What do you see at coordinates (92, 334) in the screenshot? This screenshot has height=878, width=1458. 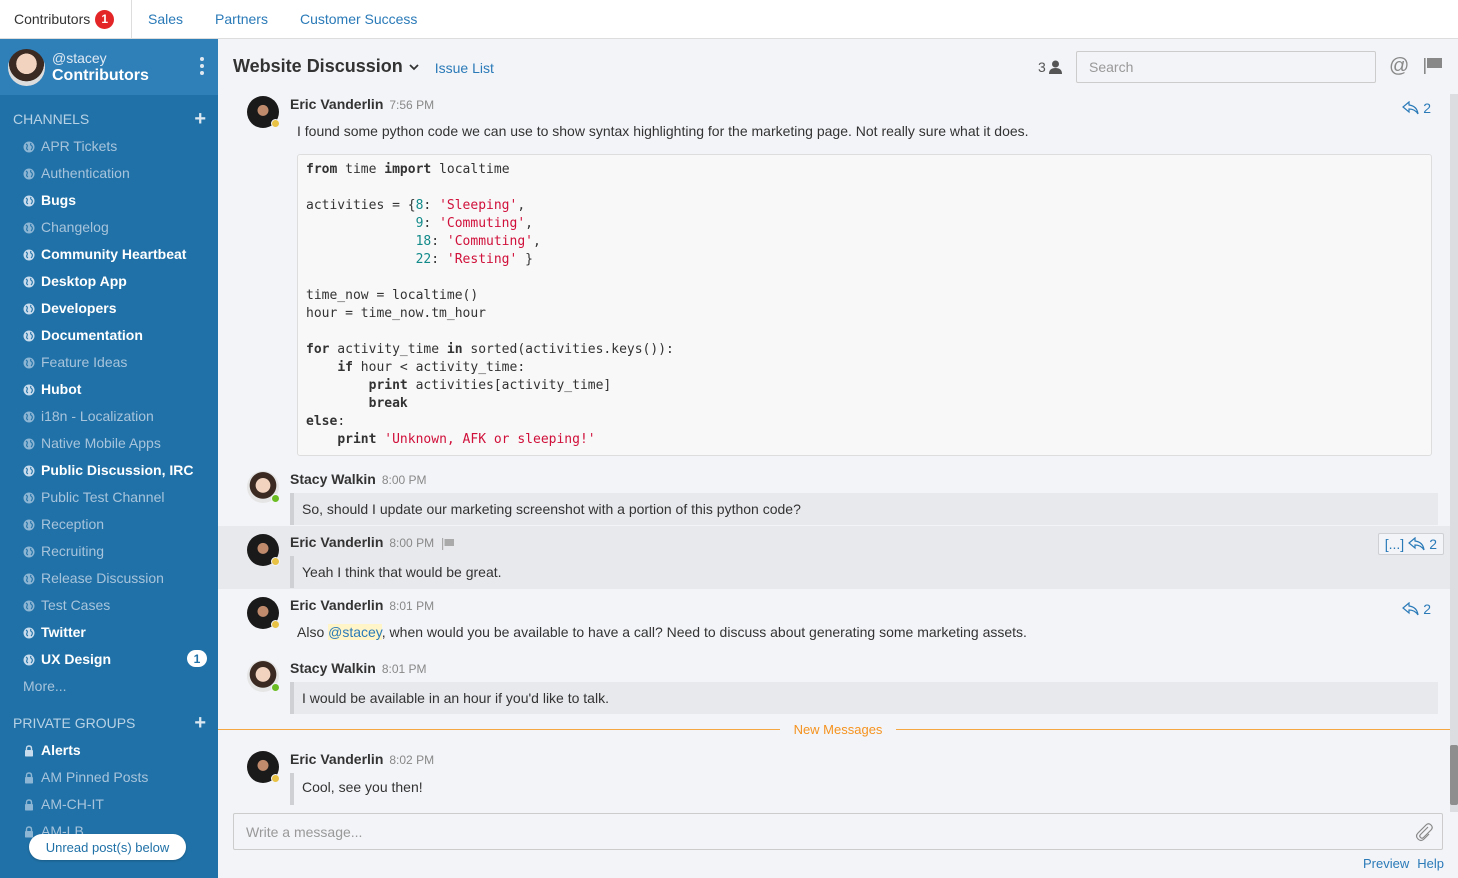 I see `sidebar-item-label: Documentation` at bounding box center [92, 334].